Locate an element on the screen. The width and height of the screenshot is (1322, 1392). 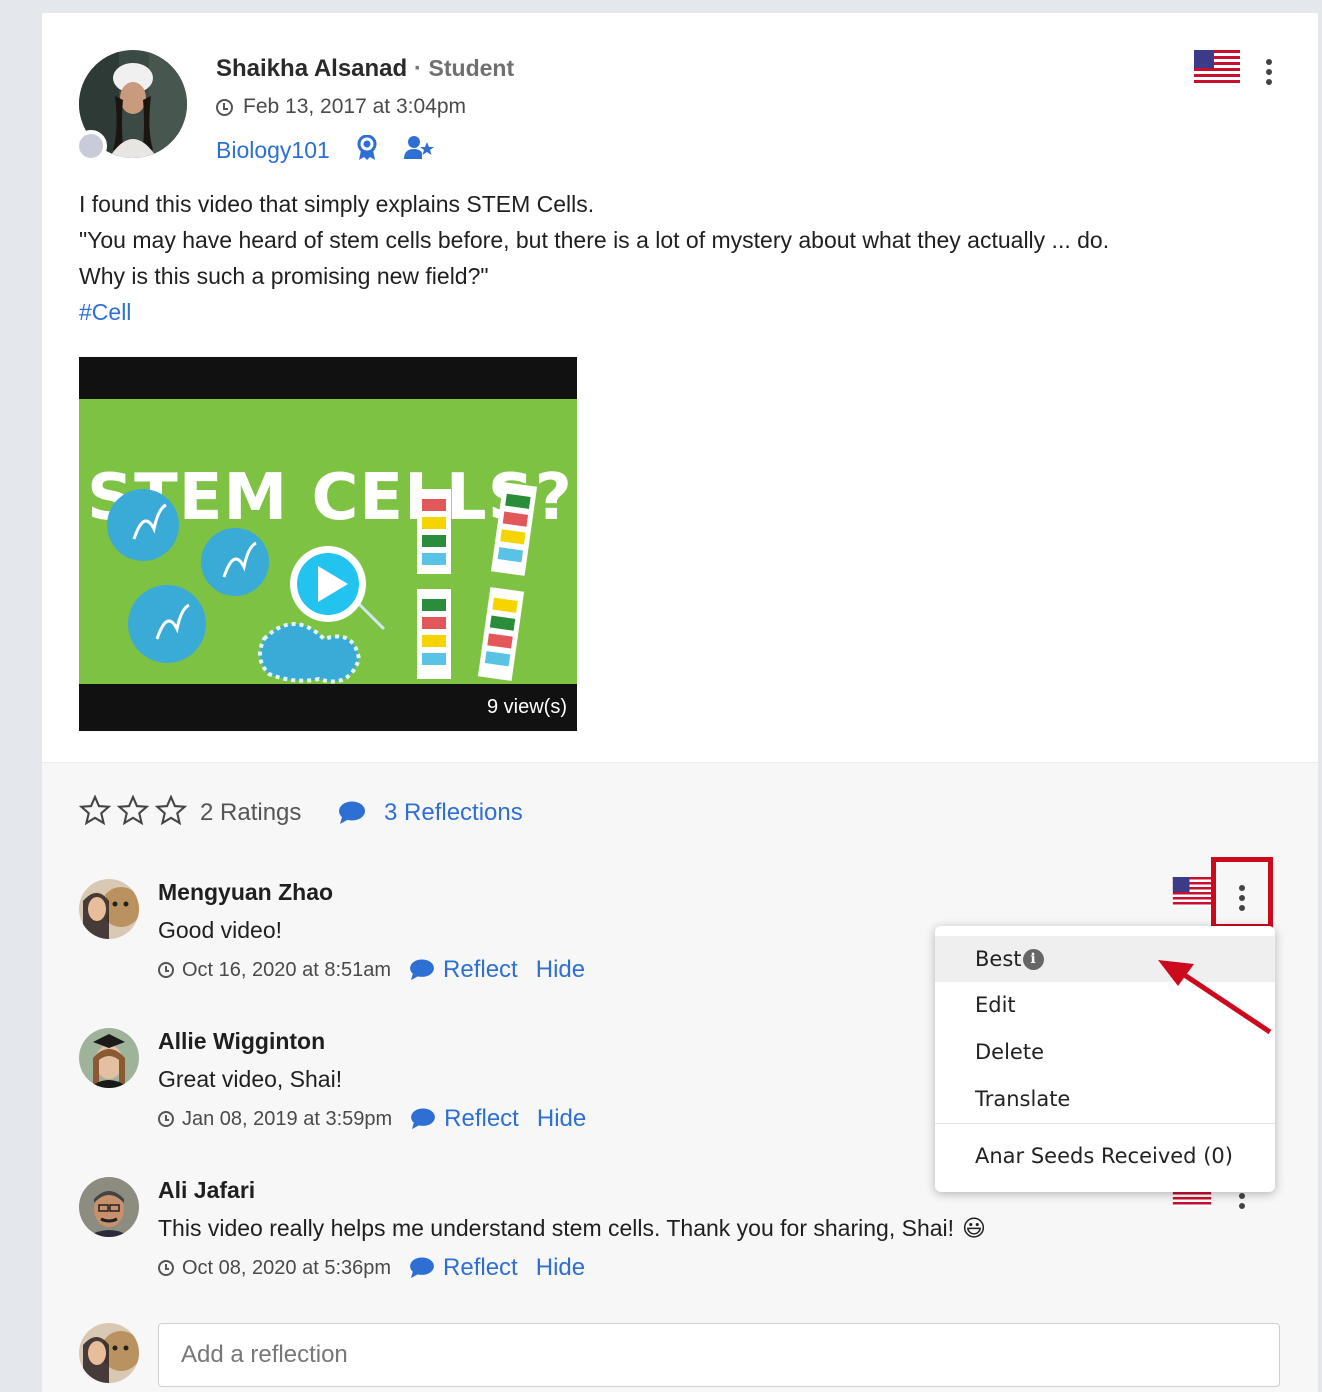
video-thumbnail: STEM CELLS? is located at coordinates (328, 541).